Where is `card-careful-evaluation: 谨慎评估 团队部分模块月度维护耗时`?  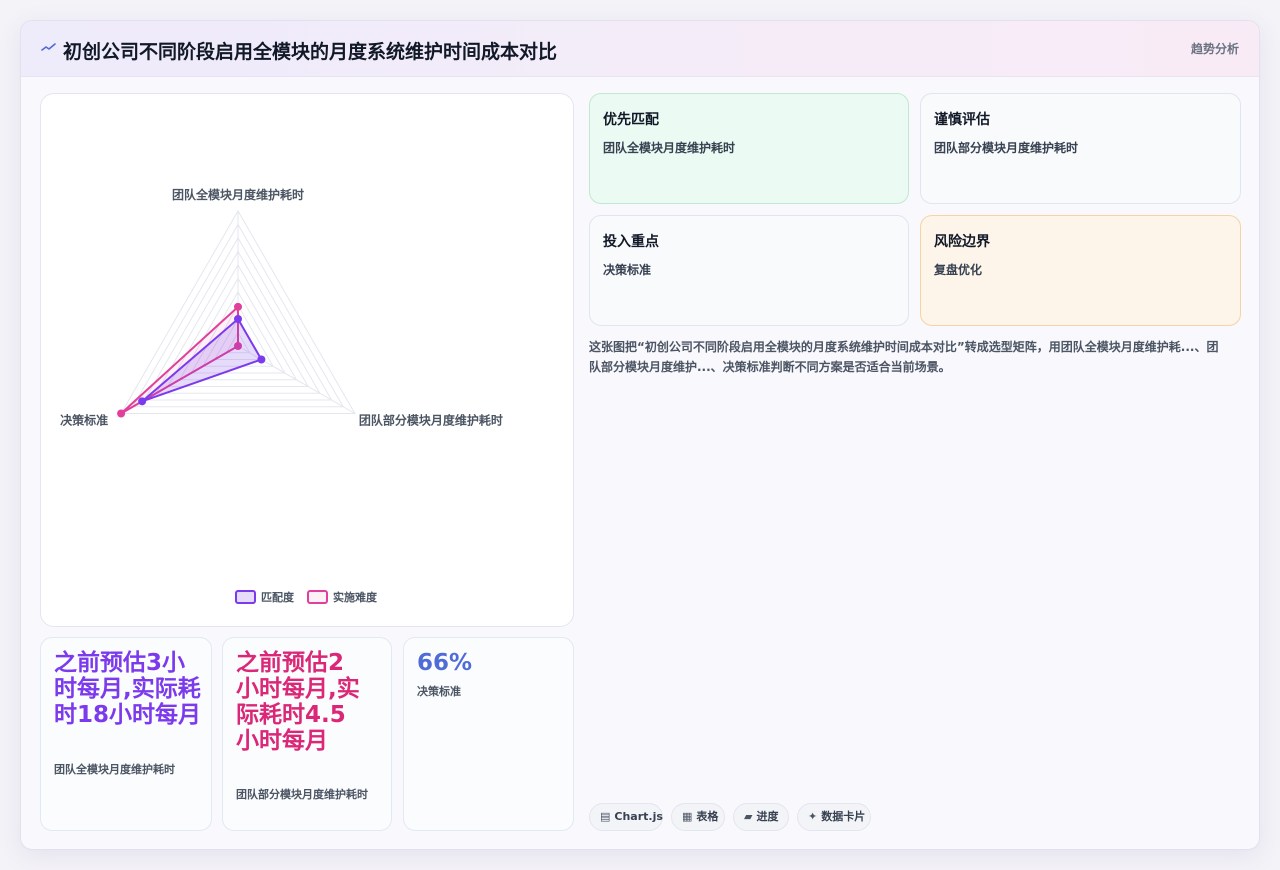
card-careful-evaluation: 谨慎评估 团队部分模块月度维护耗时 is located at coordinates (1080, 148).